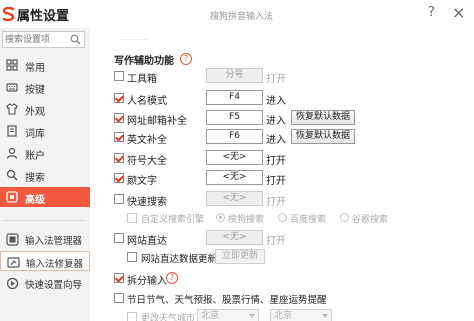 The height and width of the screenshot is (321, 474). I want to click on search-icon, so click(75, 39).